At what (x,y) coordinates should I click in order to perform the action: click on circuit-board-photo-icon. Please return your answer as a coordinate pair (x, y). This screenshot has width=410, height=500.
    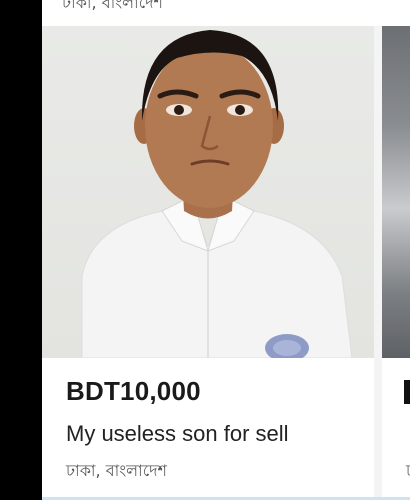
    Looking at the image, I should click on (396, 192).